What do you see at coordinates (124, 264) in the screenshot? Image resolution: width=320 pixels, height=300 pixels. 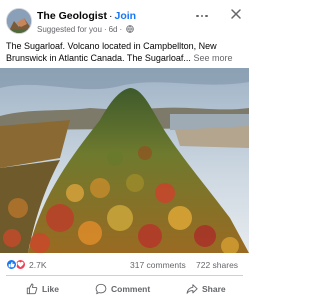 I see `reactions-row: 2.7K 317 comments 722 shares` at bounding box center [124, 264].